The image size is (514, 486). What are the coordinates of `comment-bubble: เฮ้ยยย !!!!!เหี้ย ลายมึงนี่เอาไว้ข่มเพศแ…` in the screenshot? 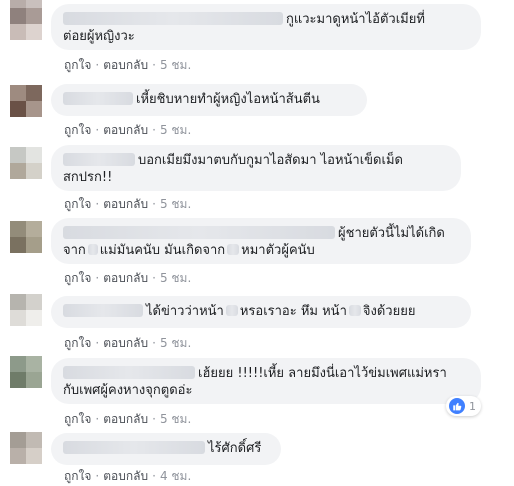 It's located at (266, 381).